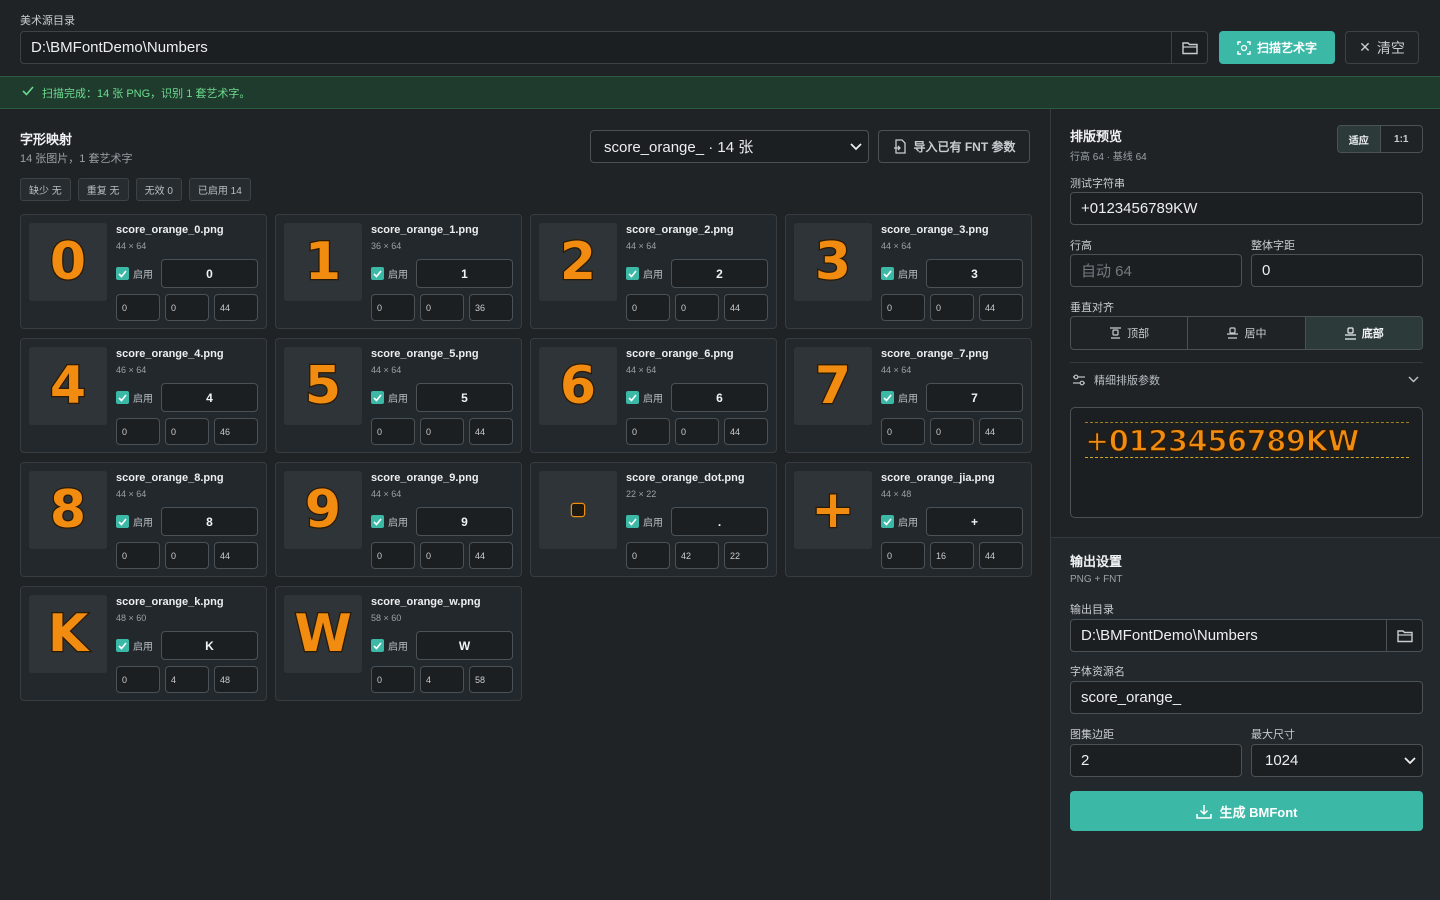 The height and width of the screenshot is (900, 1440). I want to click on output-dir-field: D:\BMFontDemo\Numbers, so click(1246, 635).